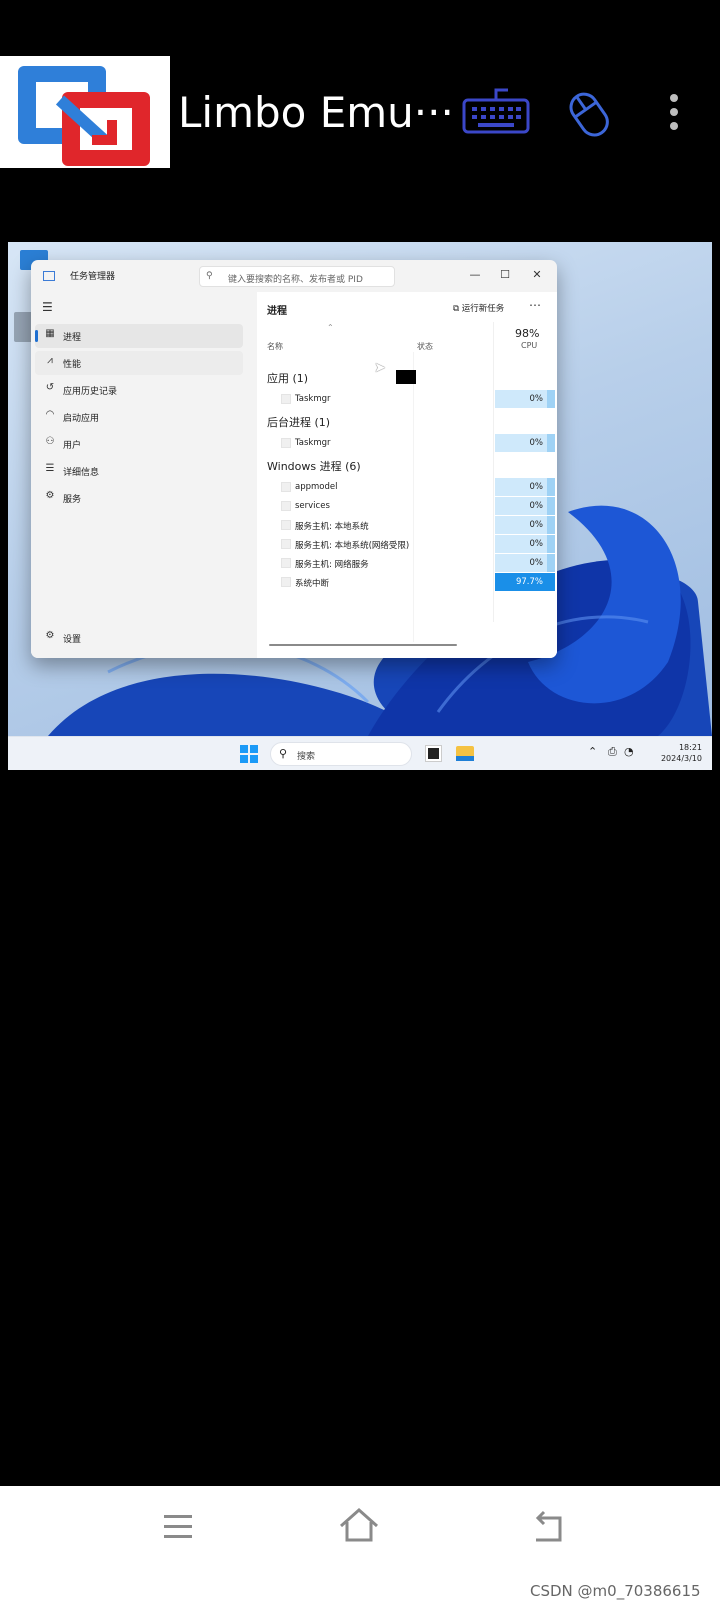 This screenshot has height=1605, width=720. I want to click on volume-icon: ◔, so click(629, 751).